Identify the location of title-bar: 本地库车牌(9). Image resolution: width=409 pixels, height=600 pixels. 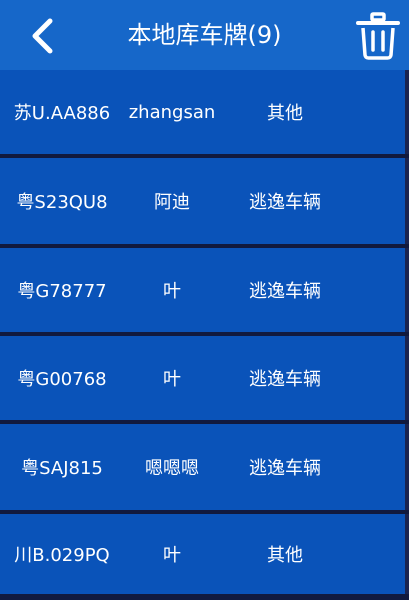
(204, 35).